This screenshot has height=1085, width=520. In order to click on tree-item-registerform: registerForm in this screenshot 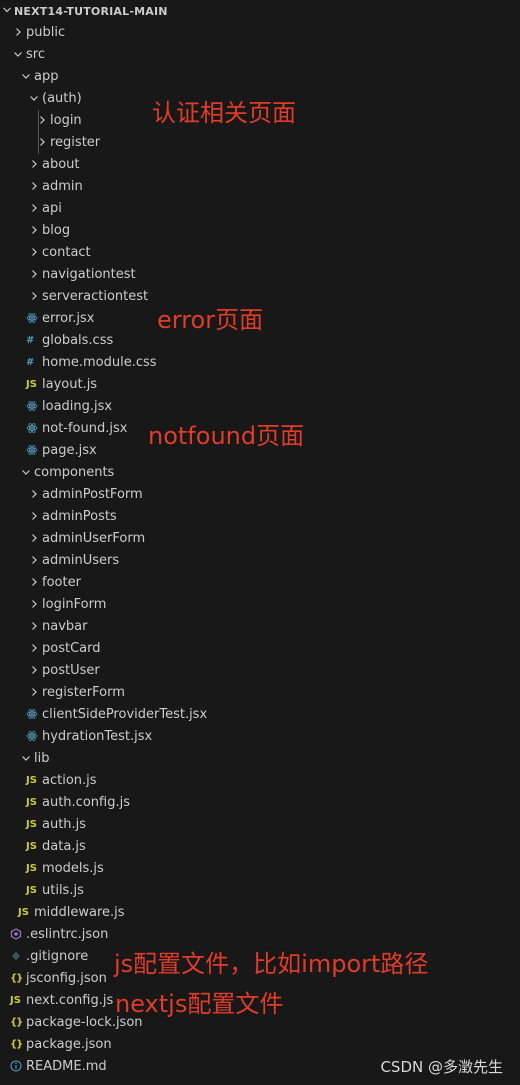, I will do `click(260, 692)`.